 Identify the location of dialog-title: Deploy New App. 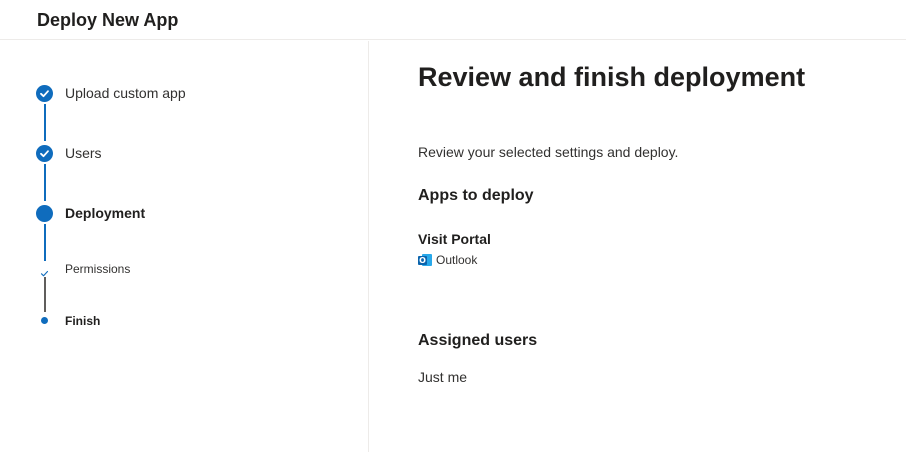
(108, 20).